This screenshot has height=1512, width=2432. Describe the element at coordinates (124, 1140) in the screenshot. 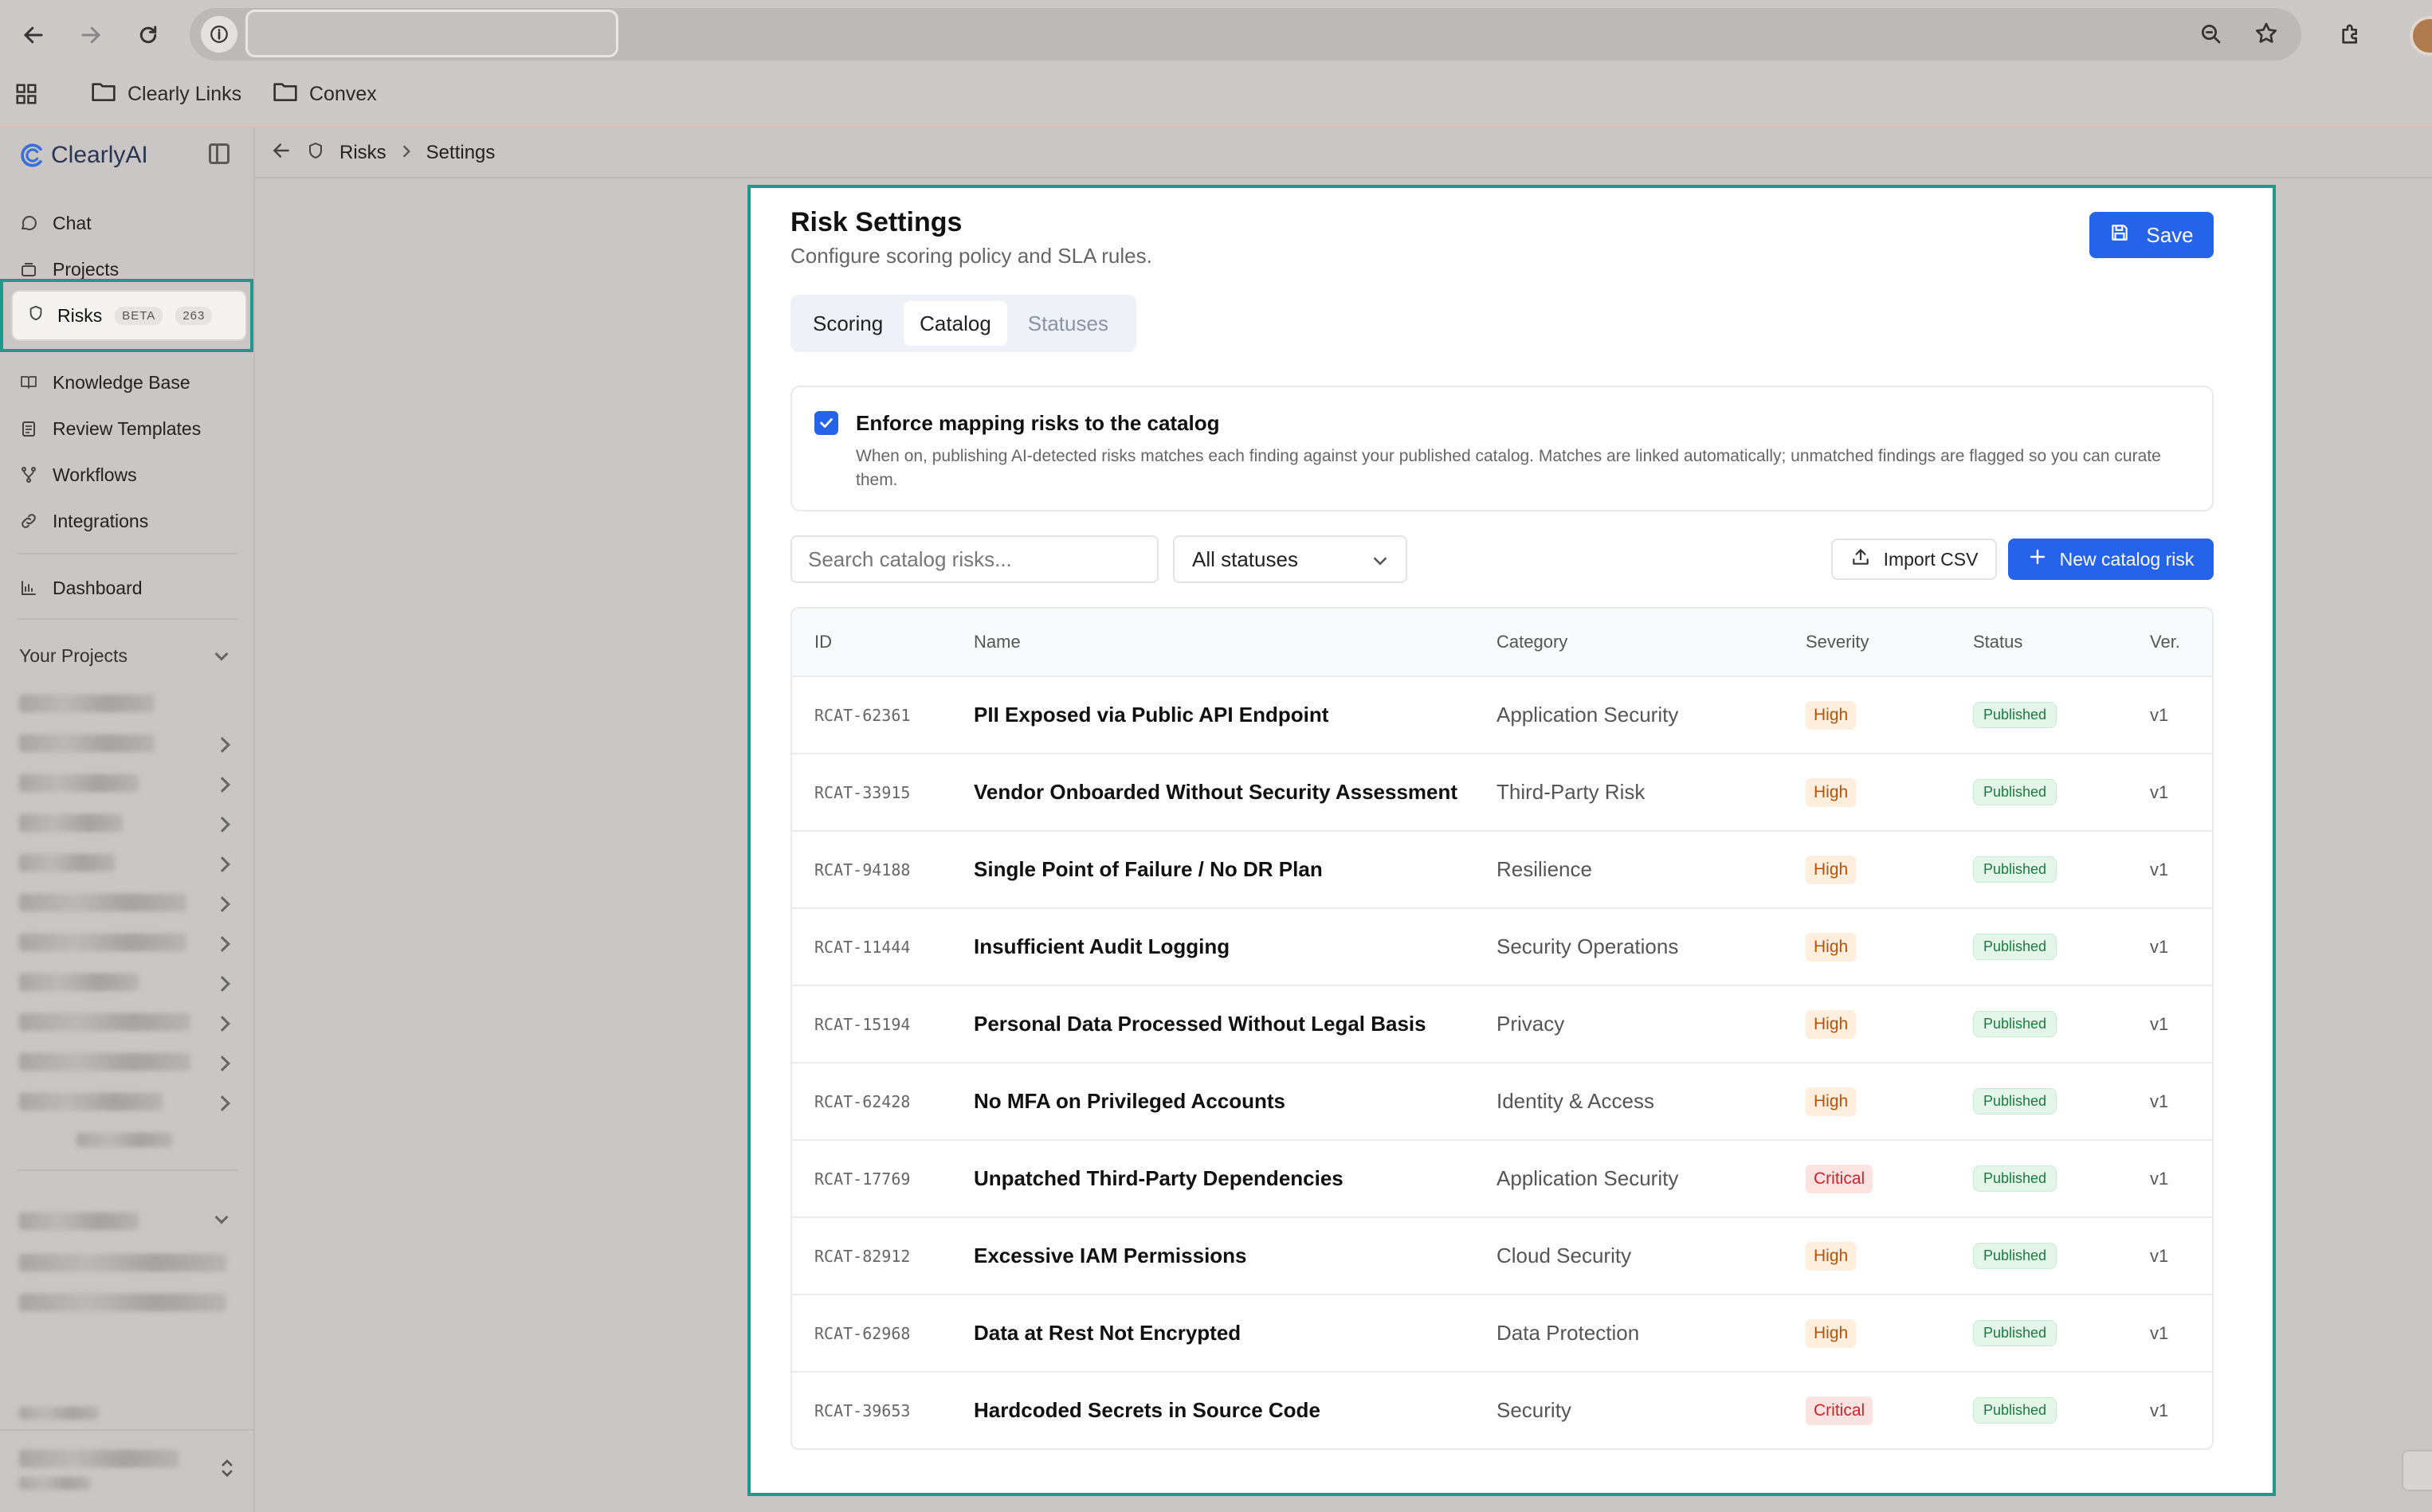

I see `show-more-blurred` at that location.